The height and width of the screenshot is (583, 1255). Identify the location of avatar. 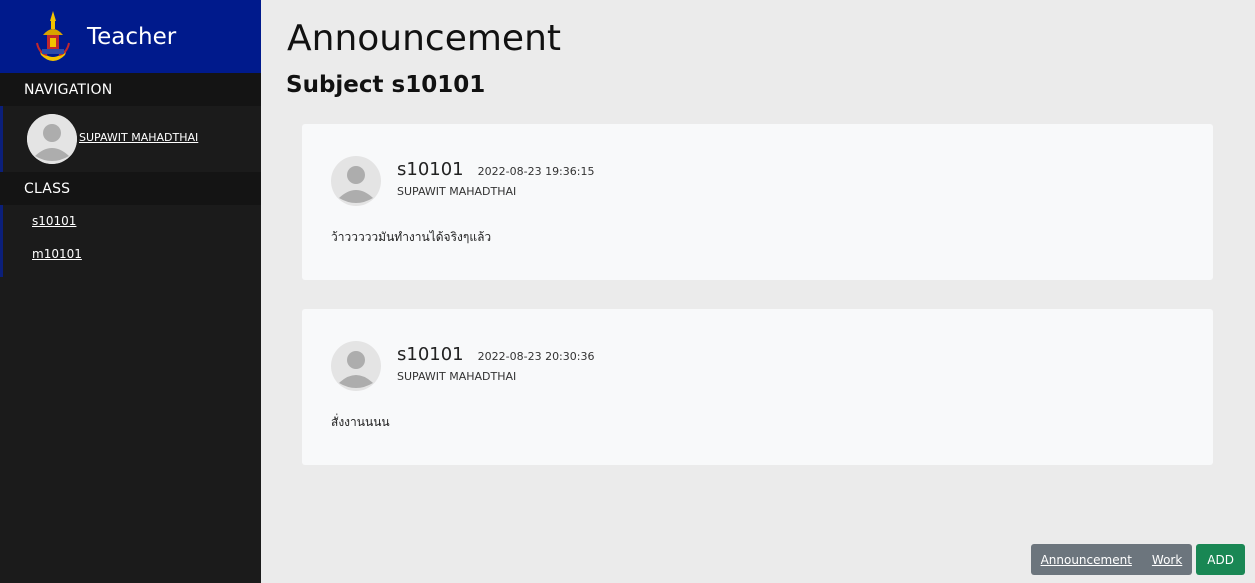
(52, 139).